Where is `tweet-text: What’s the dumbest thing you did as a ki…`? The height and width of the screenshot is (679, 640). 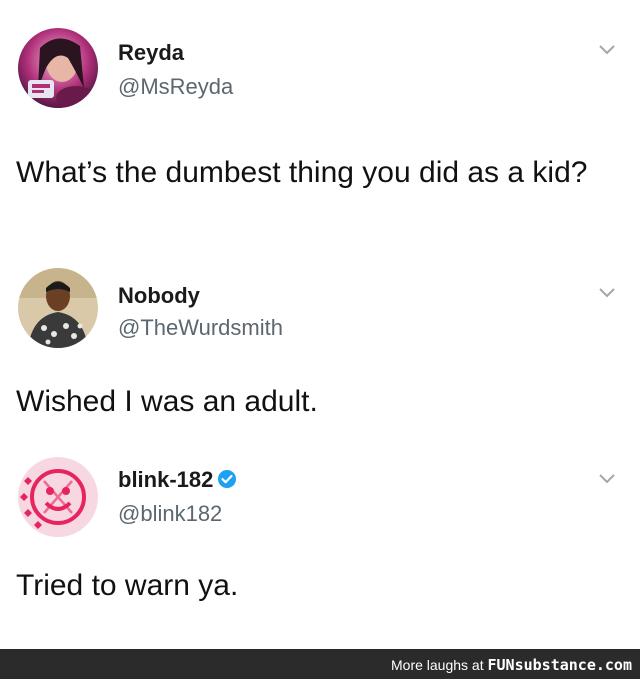 tweet-text: What’s the dumbest thing you did as a ki… is located at coordinates (302, 172).